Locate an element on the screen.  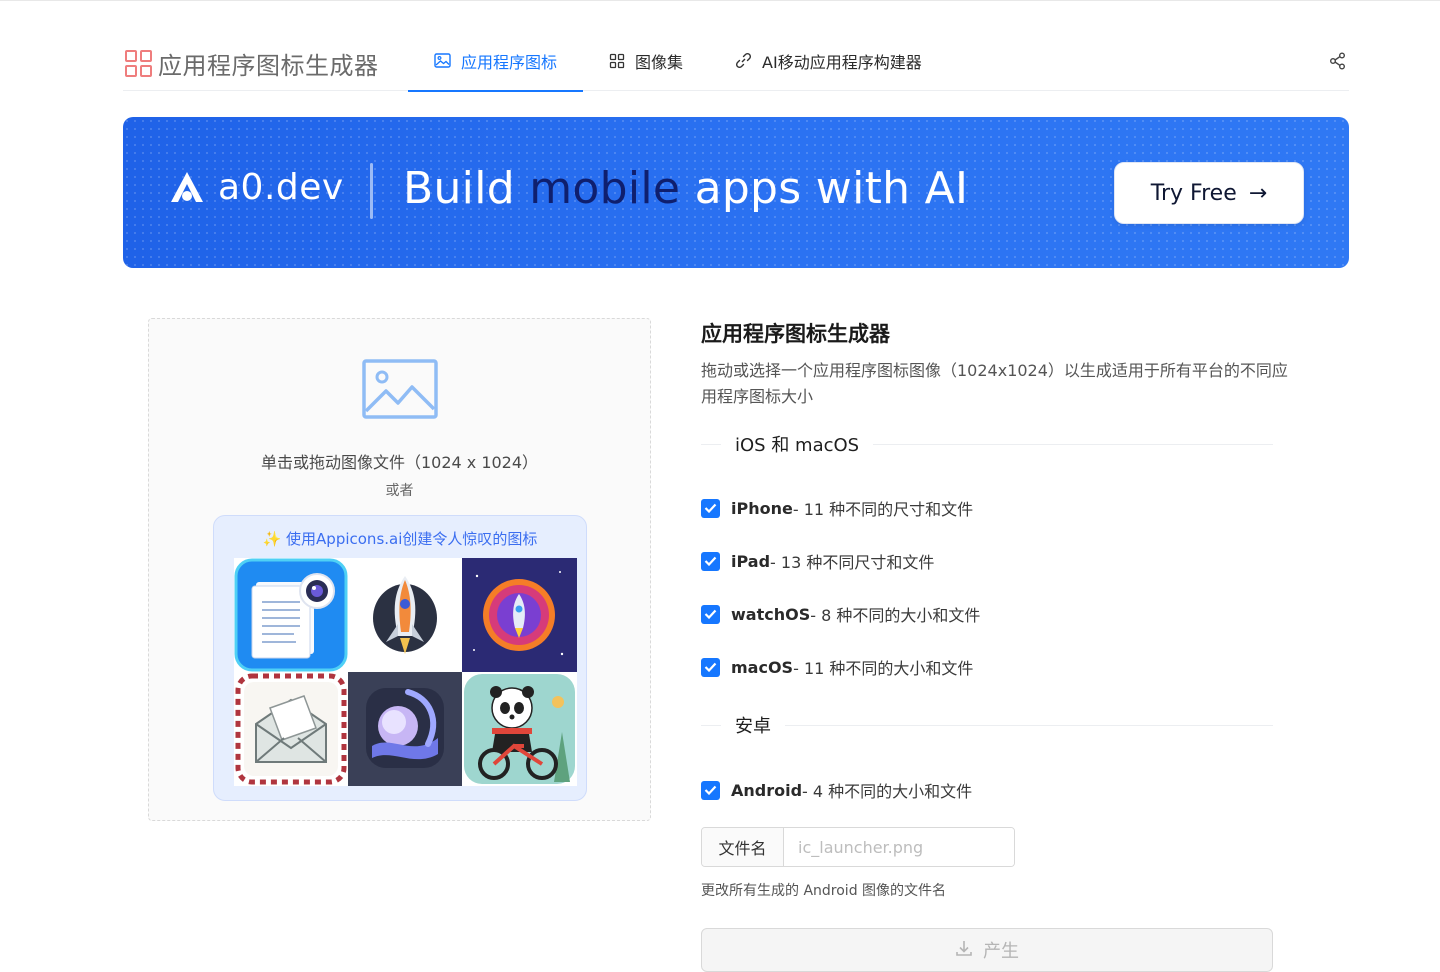
download-icon is located at coordinates (964, 950).